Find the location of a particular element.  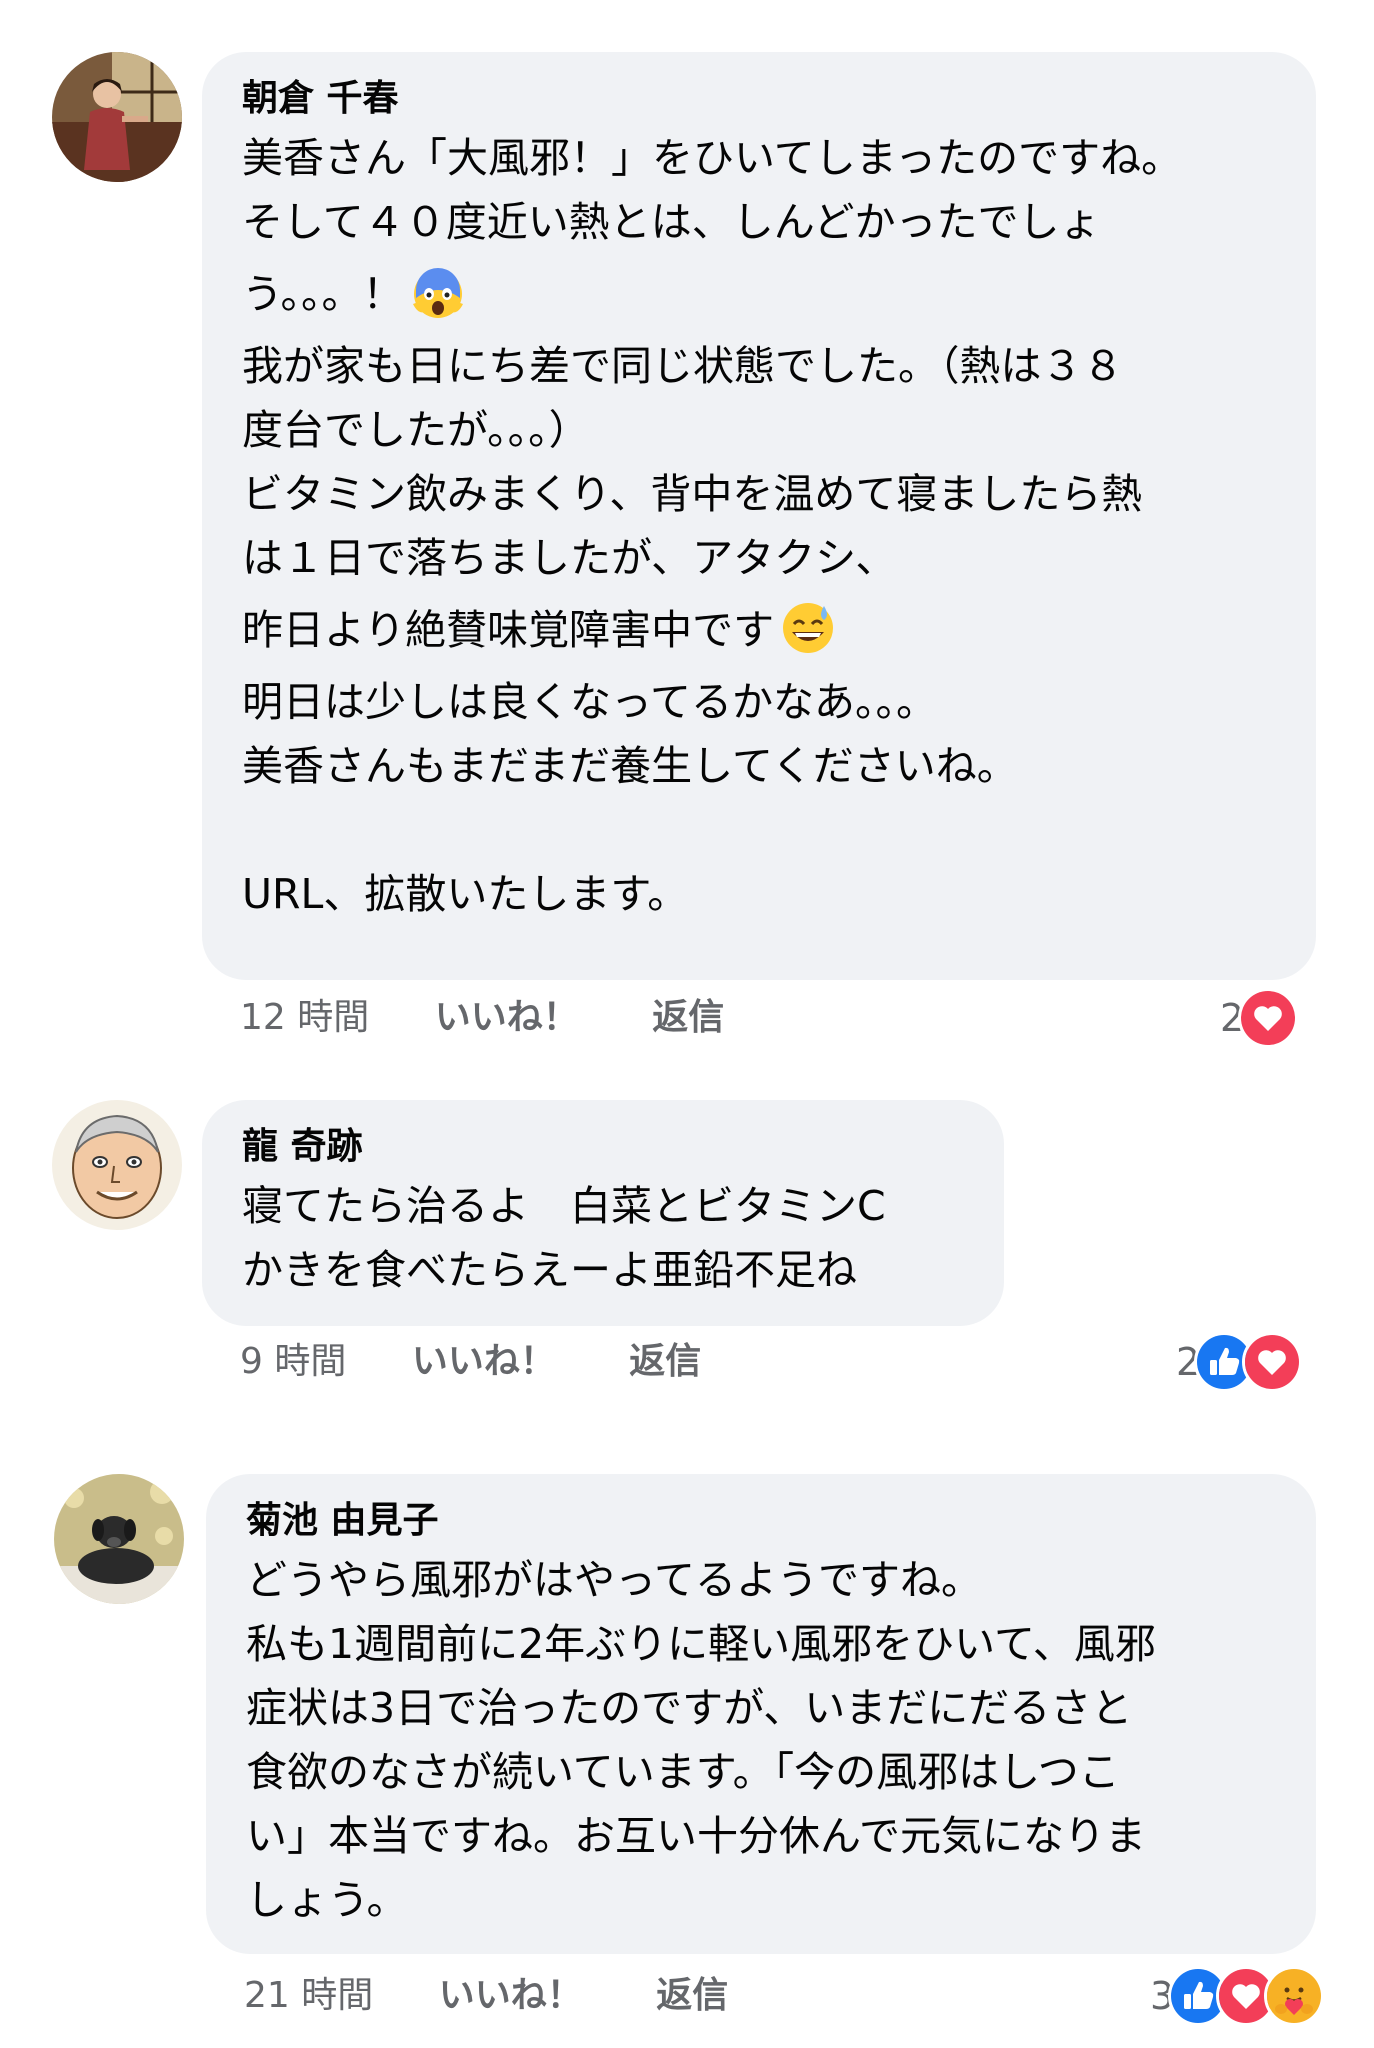

comment-text-line: は１日で落ちましたが、アタクシ、 is located at coordinates (569, 558).